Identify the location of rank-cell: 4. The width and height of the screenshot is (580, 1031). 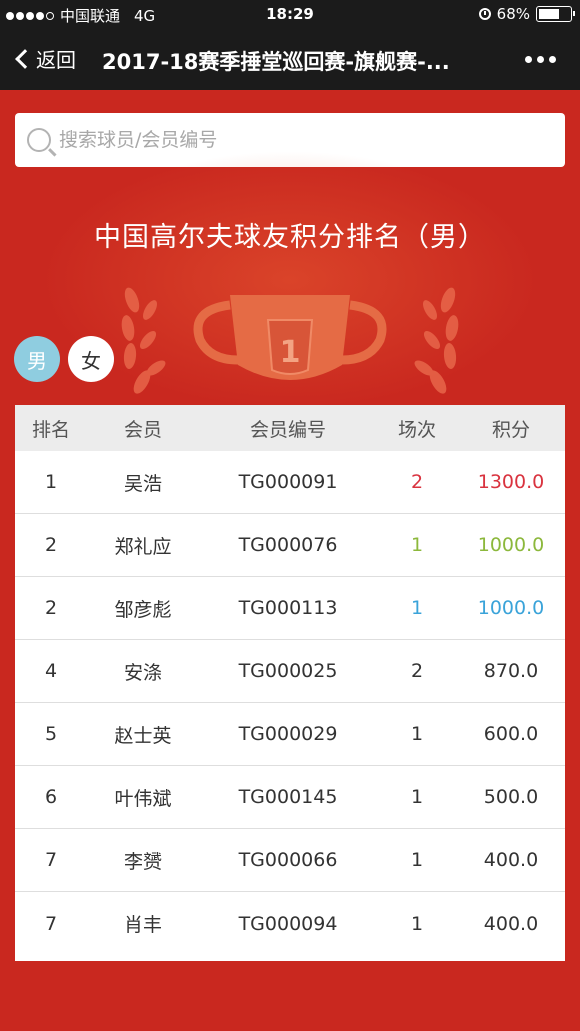
(51, 671).